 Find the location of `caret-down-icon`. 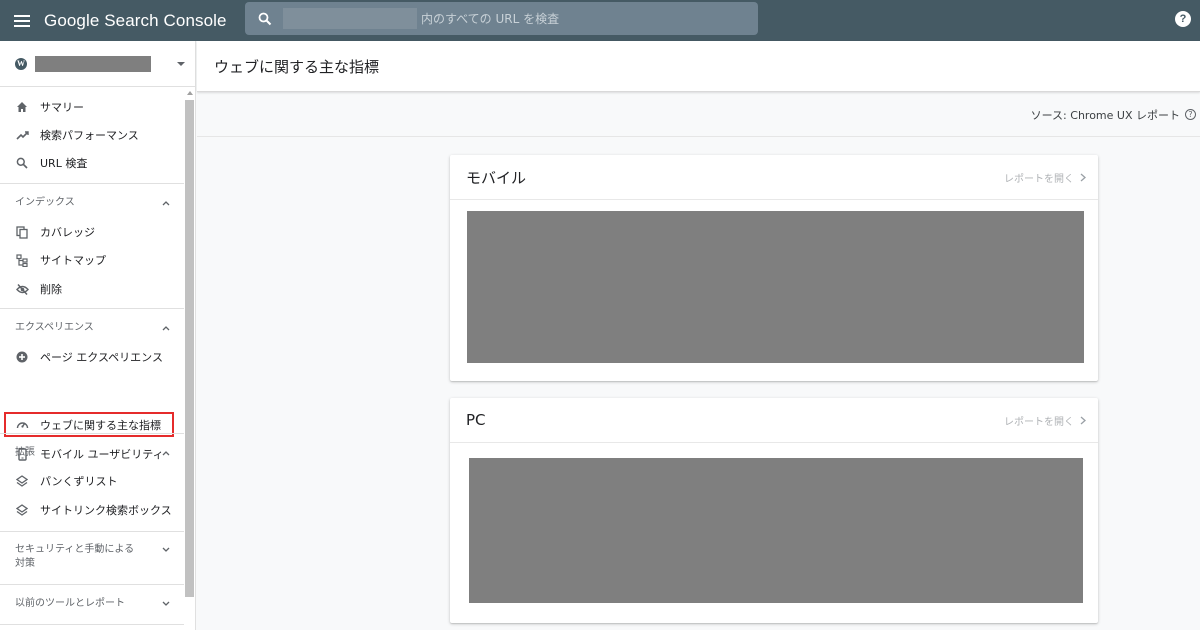

caret-down-icon is located at coordinates (181, 64).